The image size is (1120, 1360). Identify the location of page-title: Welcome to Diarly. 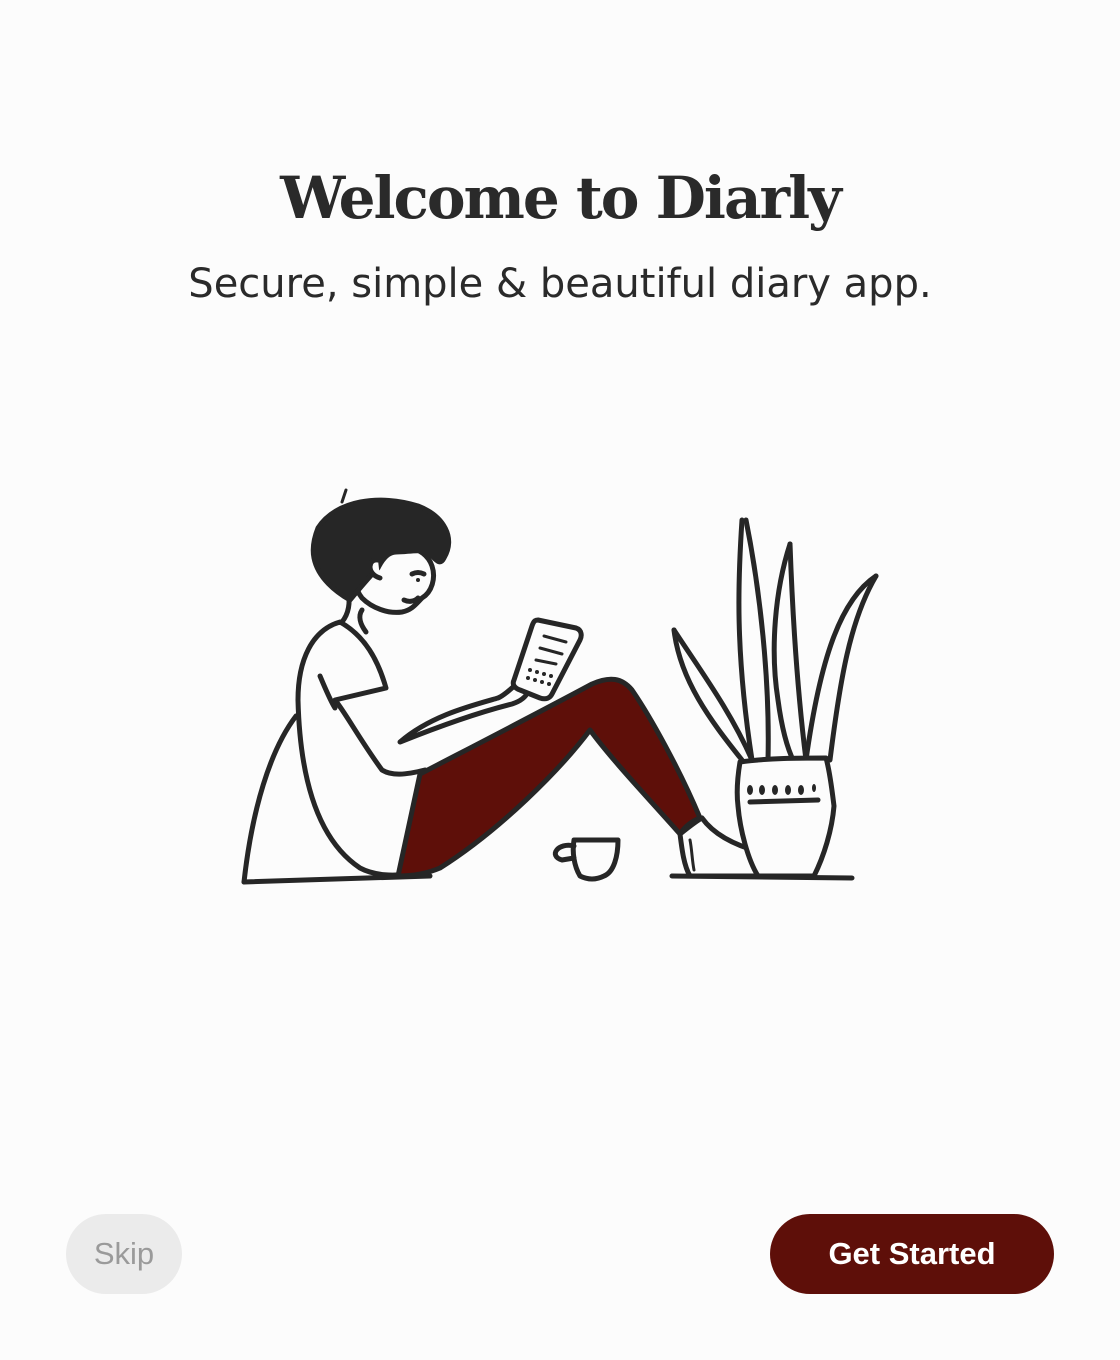
(561, 198).